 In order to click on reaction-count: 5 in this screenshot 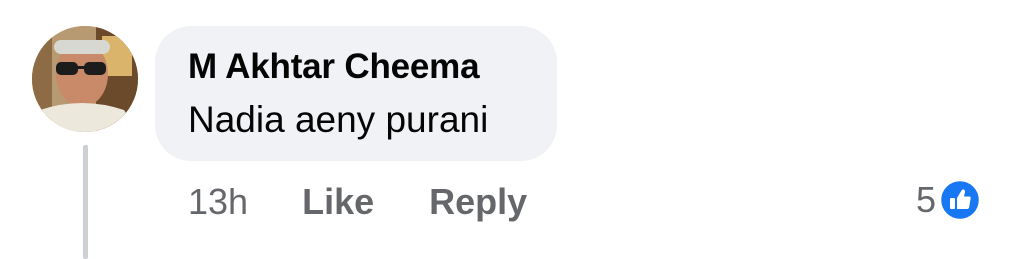, I will do `click(926, 199)`.